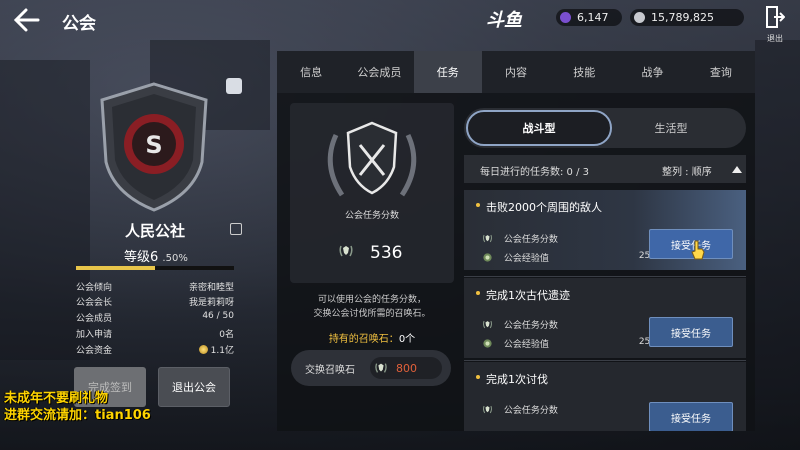 The height and width of the screenshot is (450, 800). What do you see at coordinates (226, 335) in the screenshot?
I see `info-value: 0名` at bounding box center [226, 335].